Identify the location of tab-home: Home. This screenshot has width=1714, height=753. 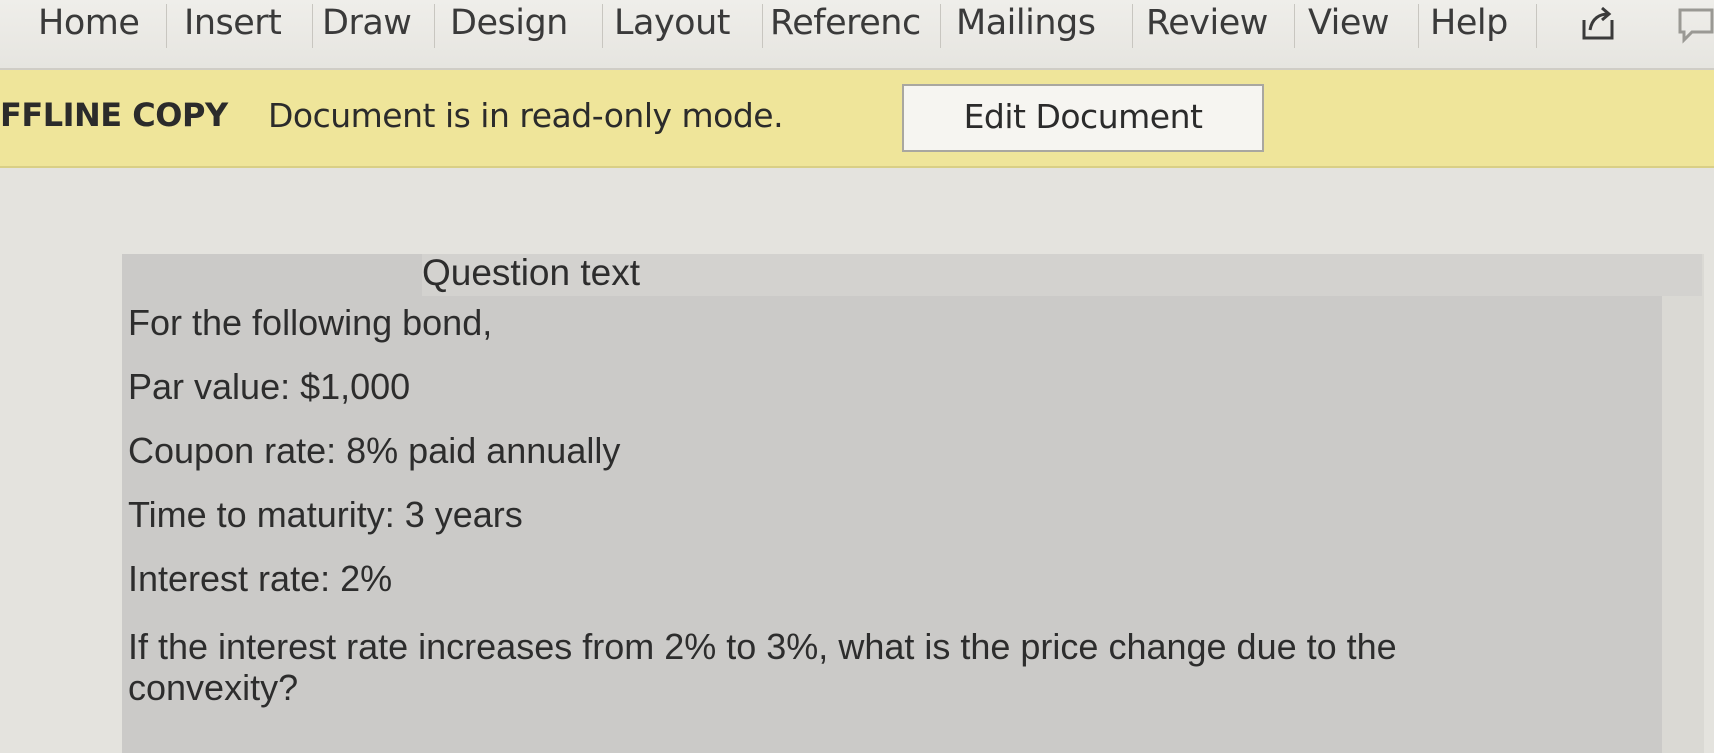
(98, 25).